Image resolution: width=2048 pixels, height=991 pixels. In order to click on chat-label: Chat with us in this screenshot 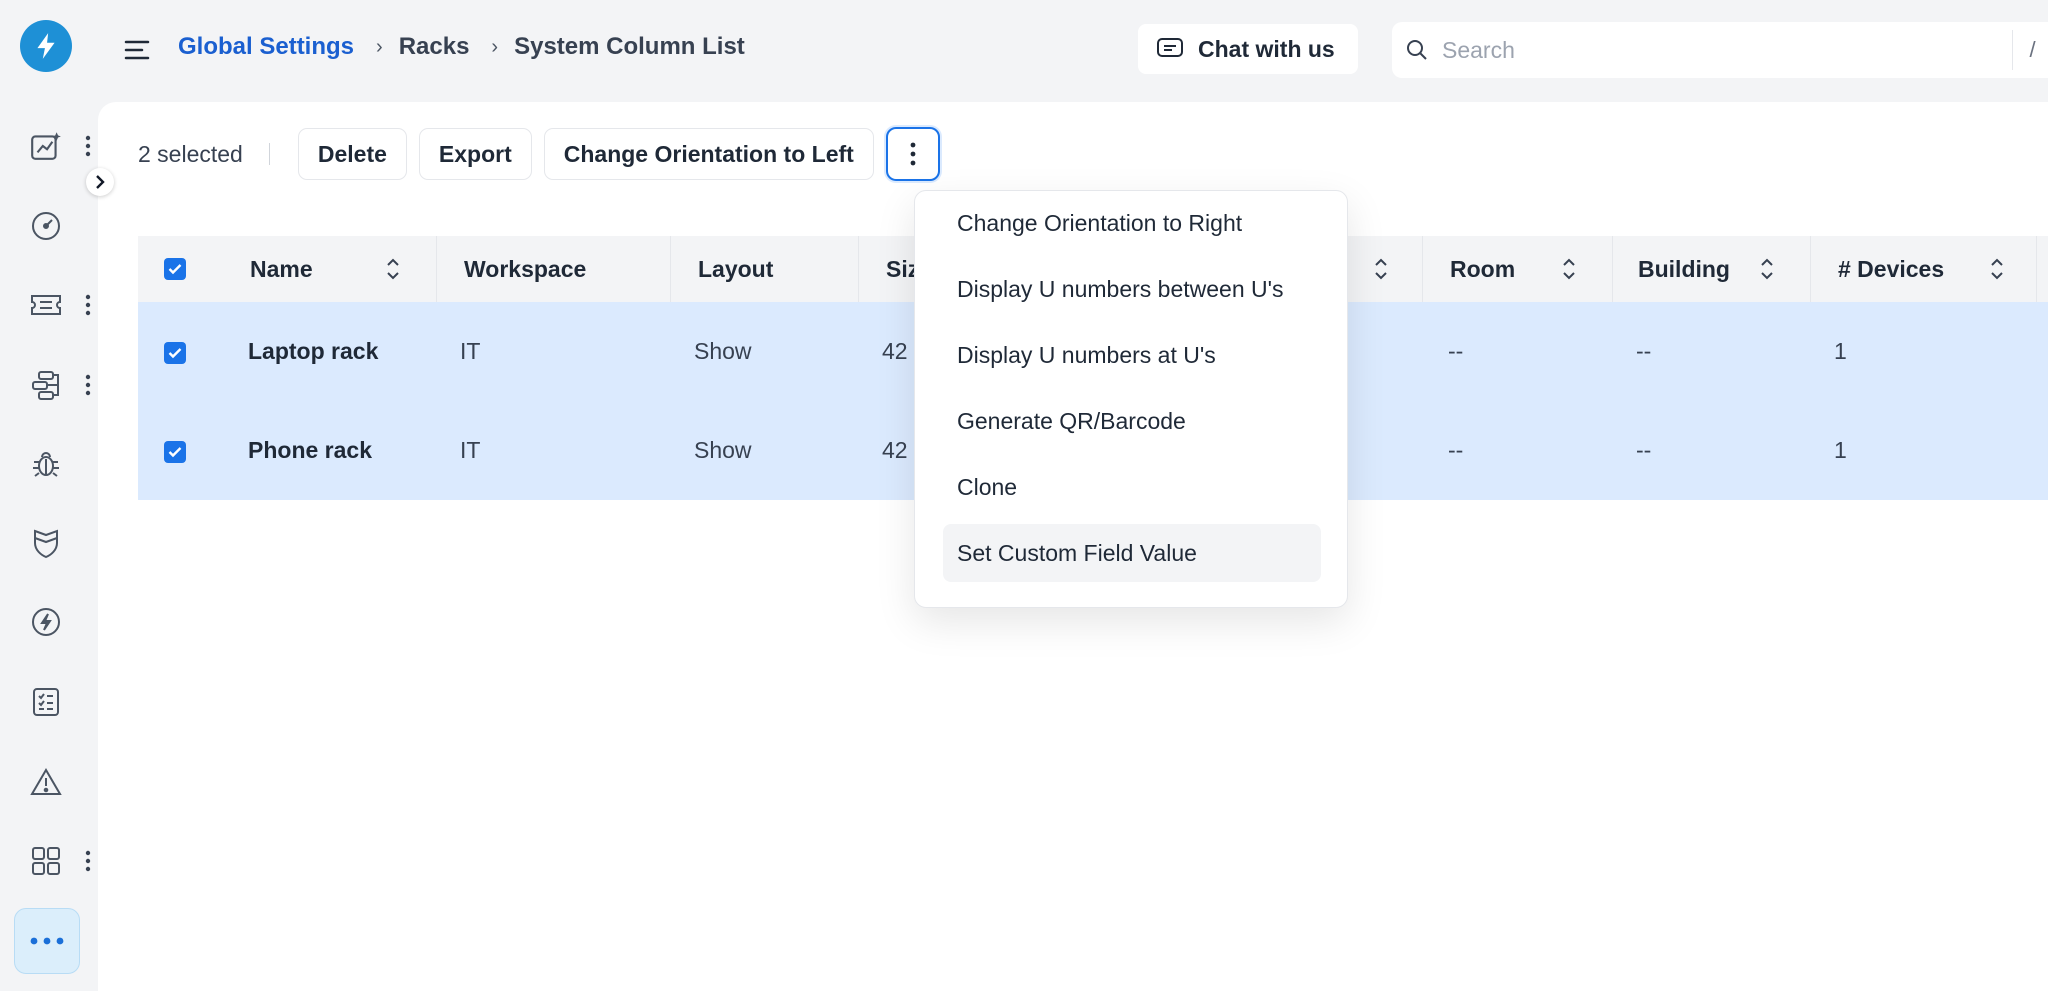, I will do `click(1266, 48)`.